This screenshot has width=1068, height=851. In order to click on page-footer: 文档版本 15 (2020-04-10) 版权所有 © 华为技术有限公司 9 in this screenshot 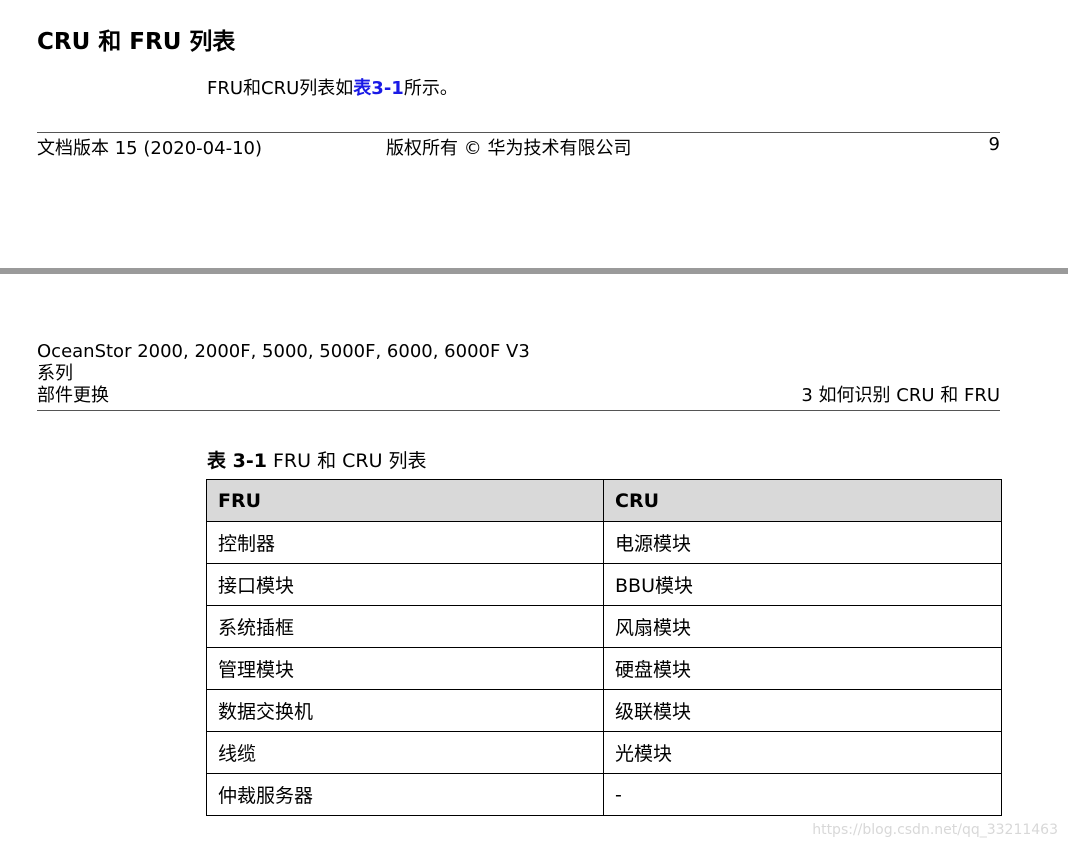, I will do `click(518, 146)`.